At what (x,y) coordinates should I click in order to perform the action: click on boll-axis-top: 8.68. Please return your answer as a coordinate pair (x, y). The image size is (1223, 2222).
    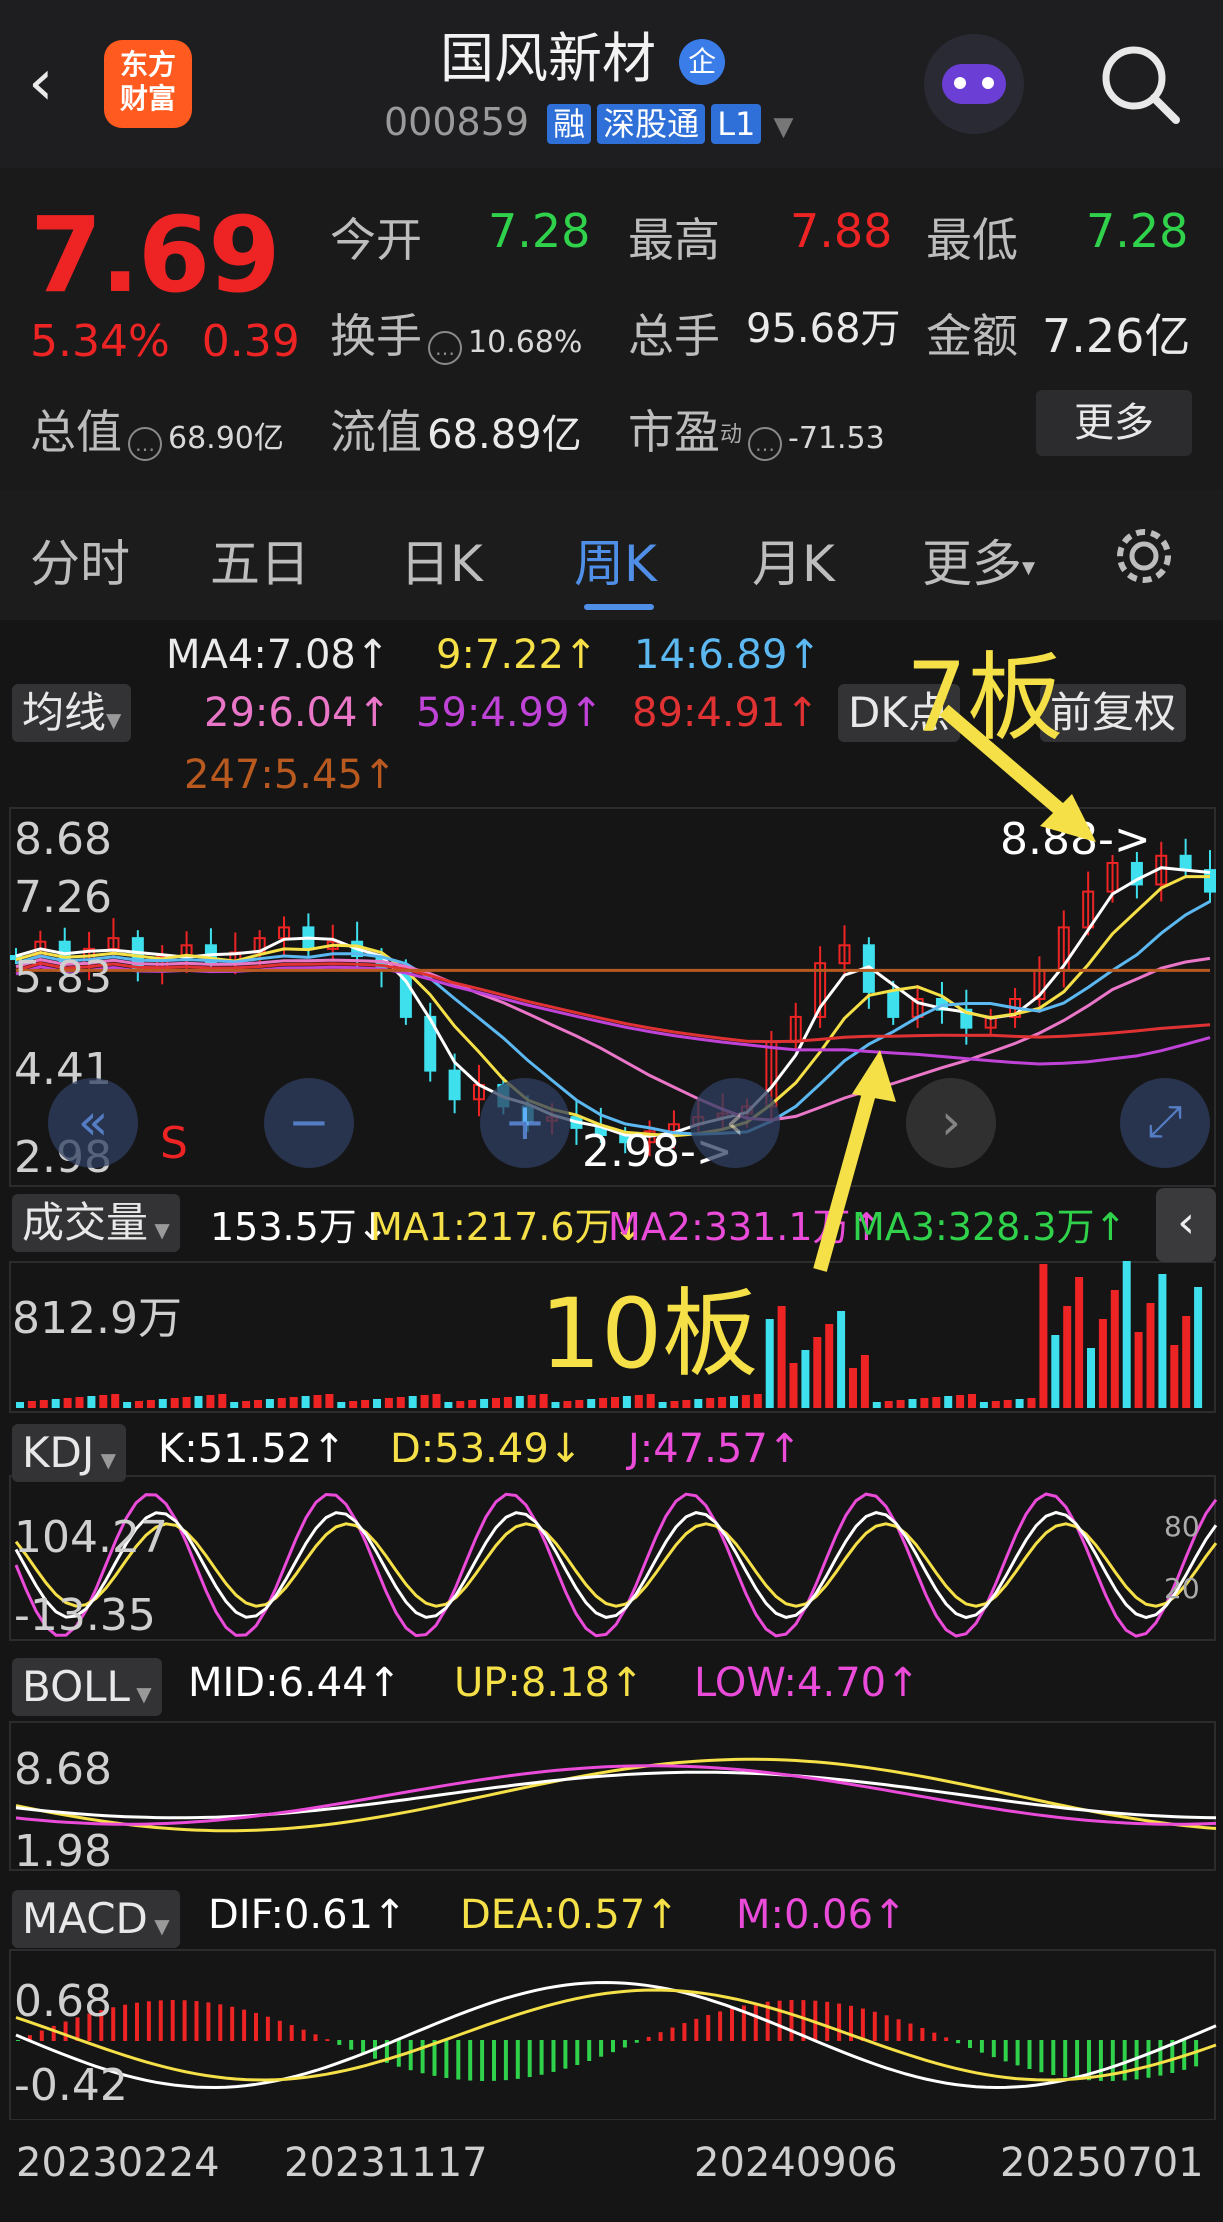
    Looking at the image, I should click on (63, 1769).